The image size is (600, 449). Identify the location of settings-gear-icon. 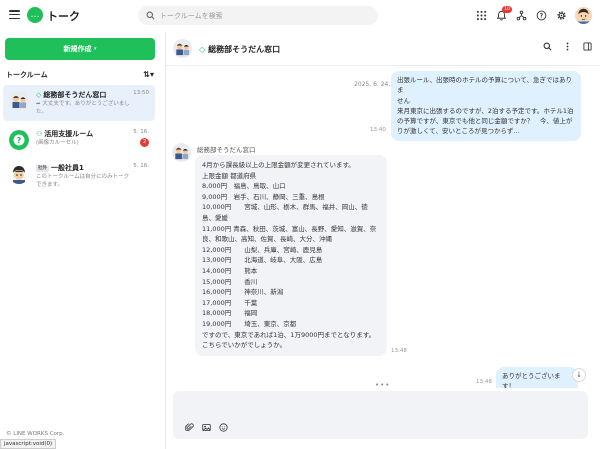
(561, 15).